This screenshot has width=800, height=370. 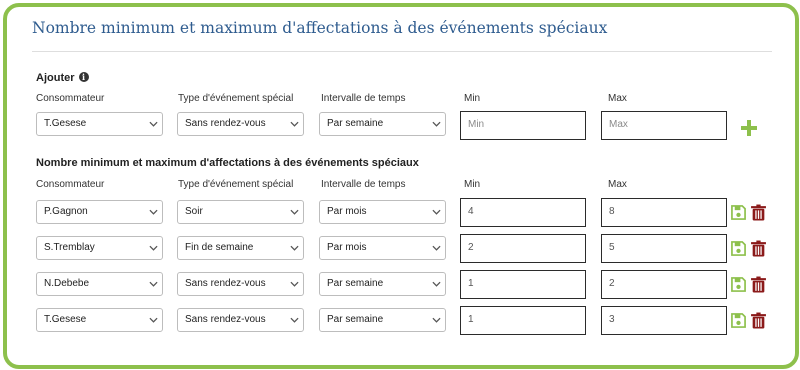 What do you see at coordinates (65, 319) in the screenshot?
I see `row-consumer-value: T.Gesese` at bounding box center [65, 319].